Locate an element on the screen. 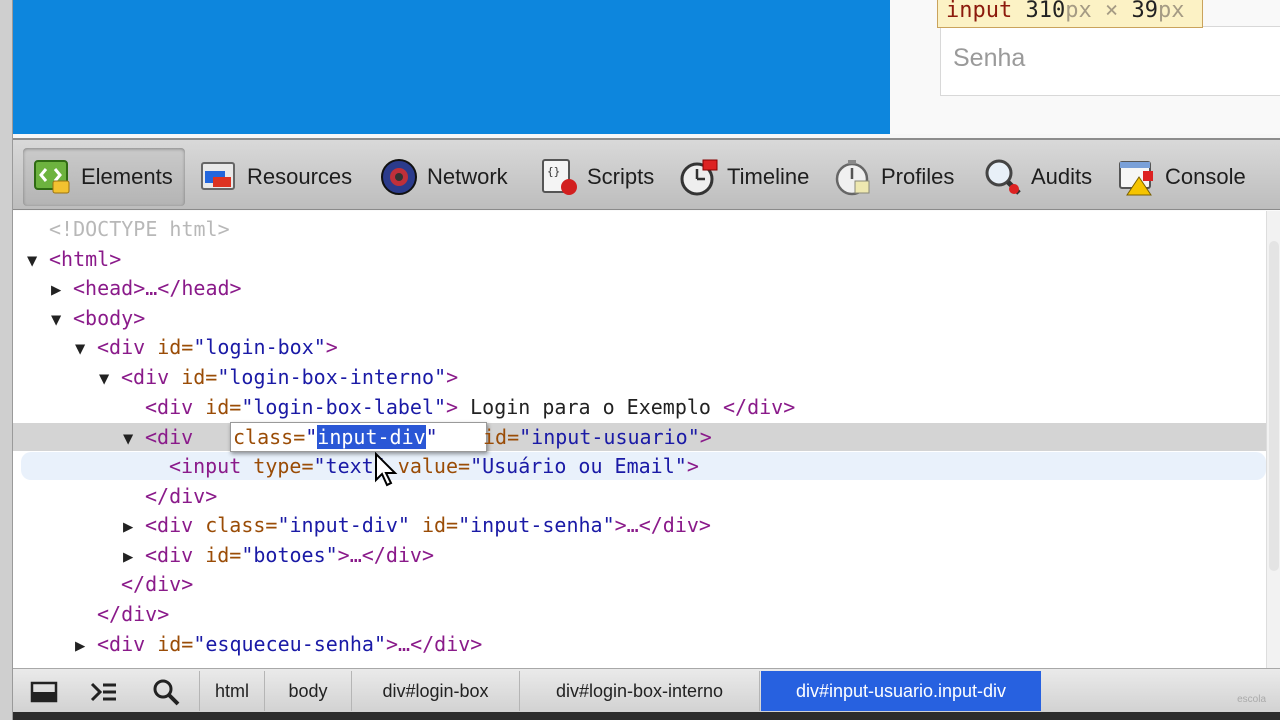  tree-node-body: ▼ <body> is located at coordinates (98, 318).